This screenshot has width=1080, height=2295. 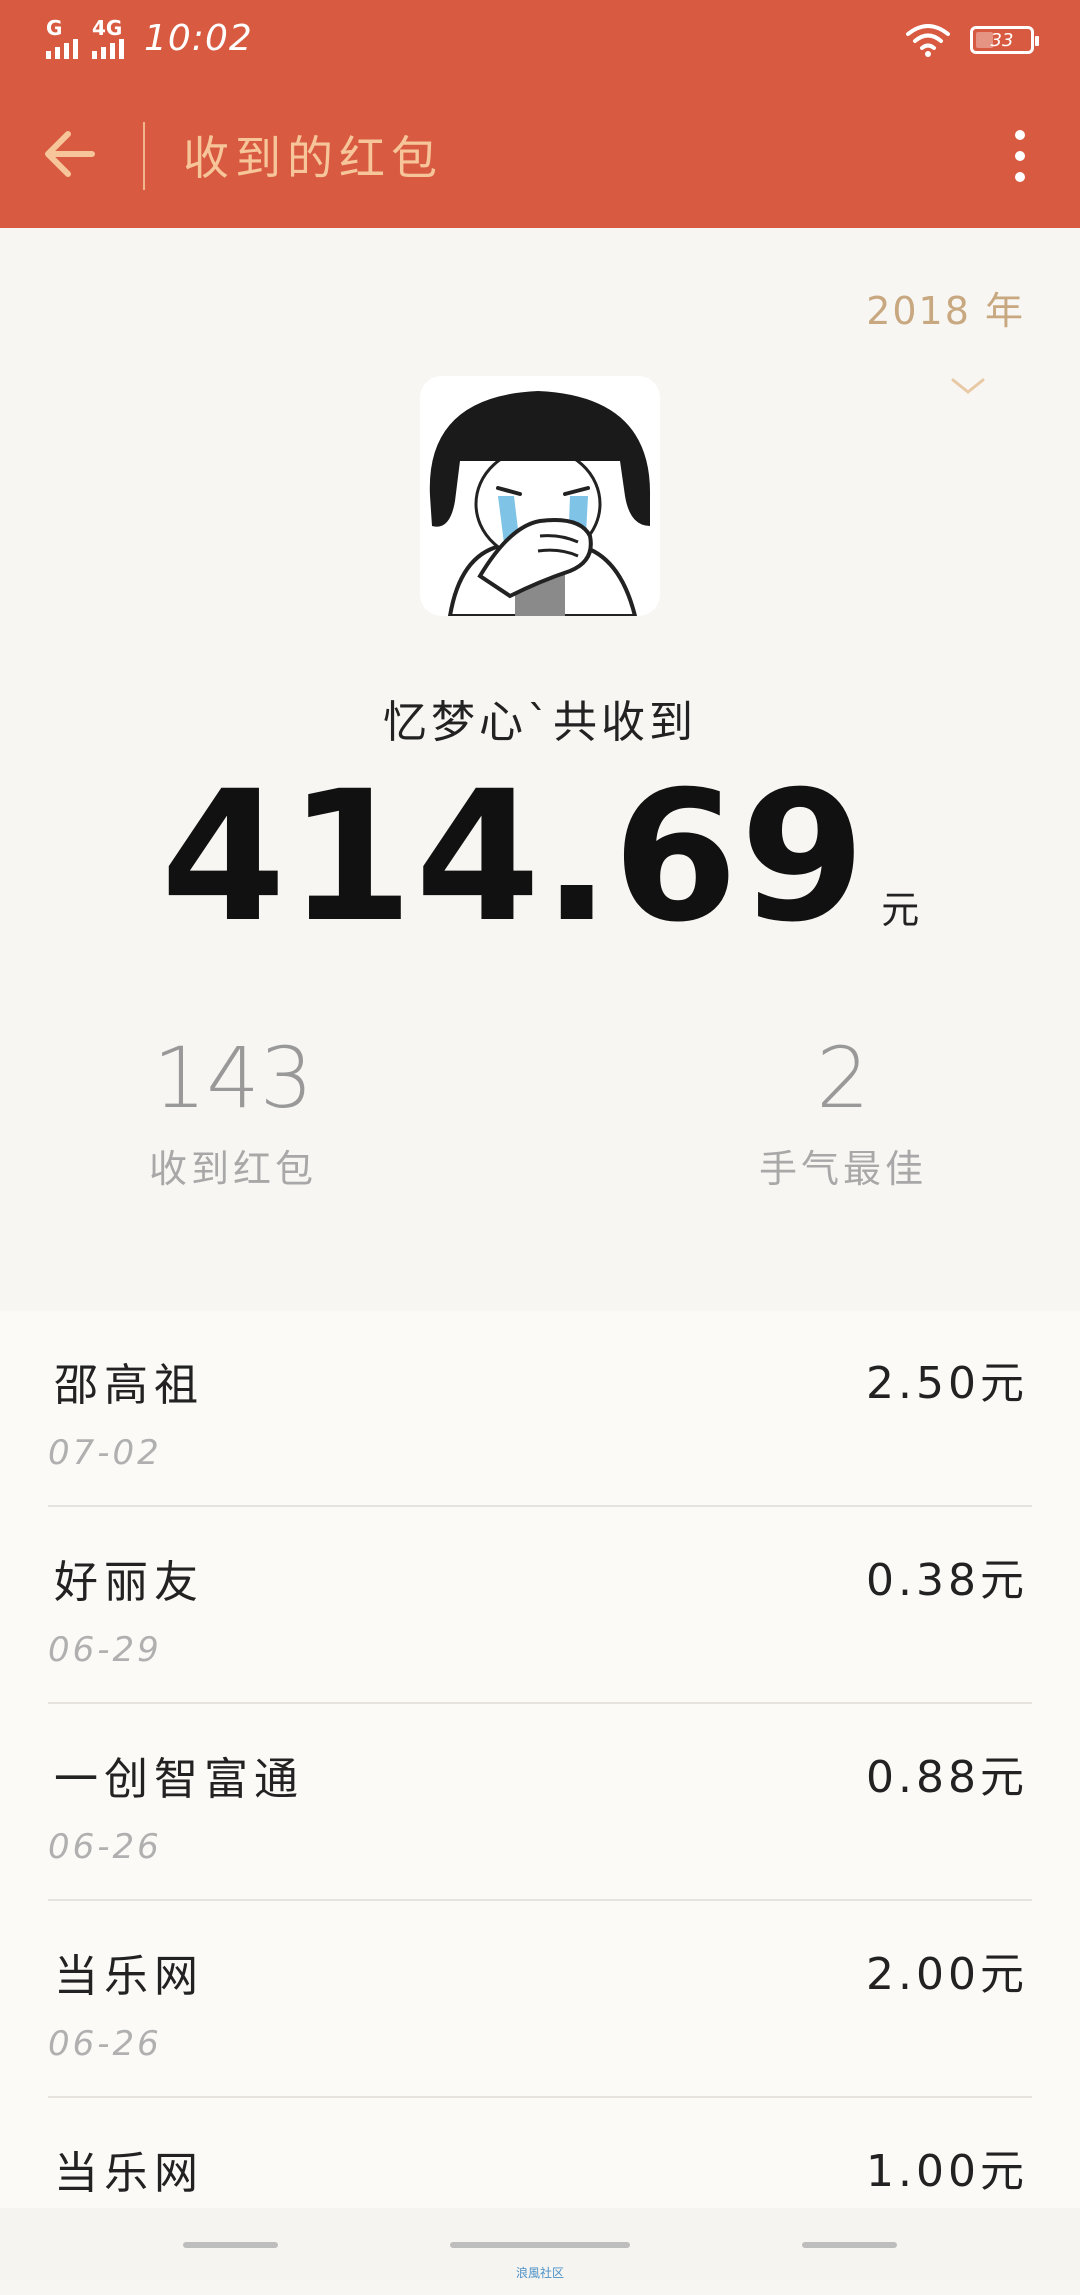 What do you see at coordinates (540, 2000) in the screenshot?
I see `list-item: 当乐网 06-26 2.00元` at bounding box center [540, 2000].